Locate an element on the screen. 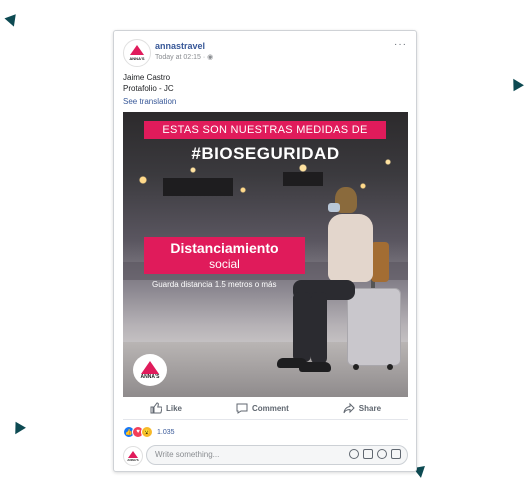  emoji-icon is located at coordinates (354, 454).